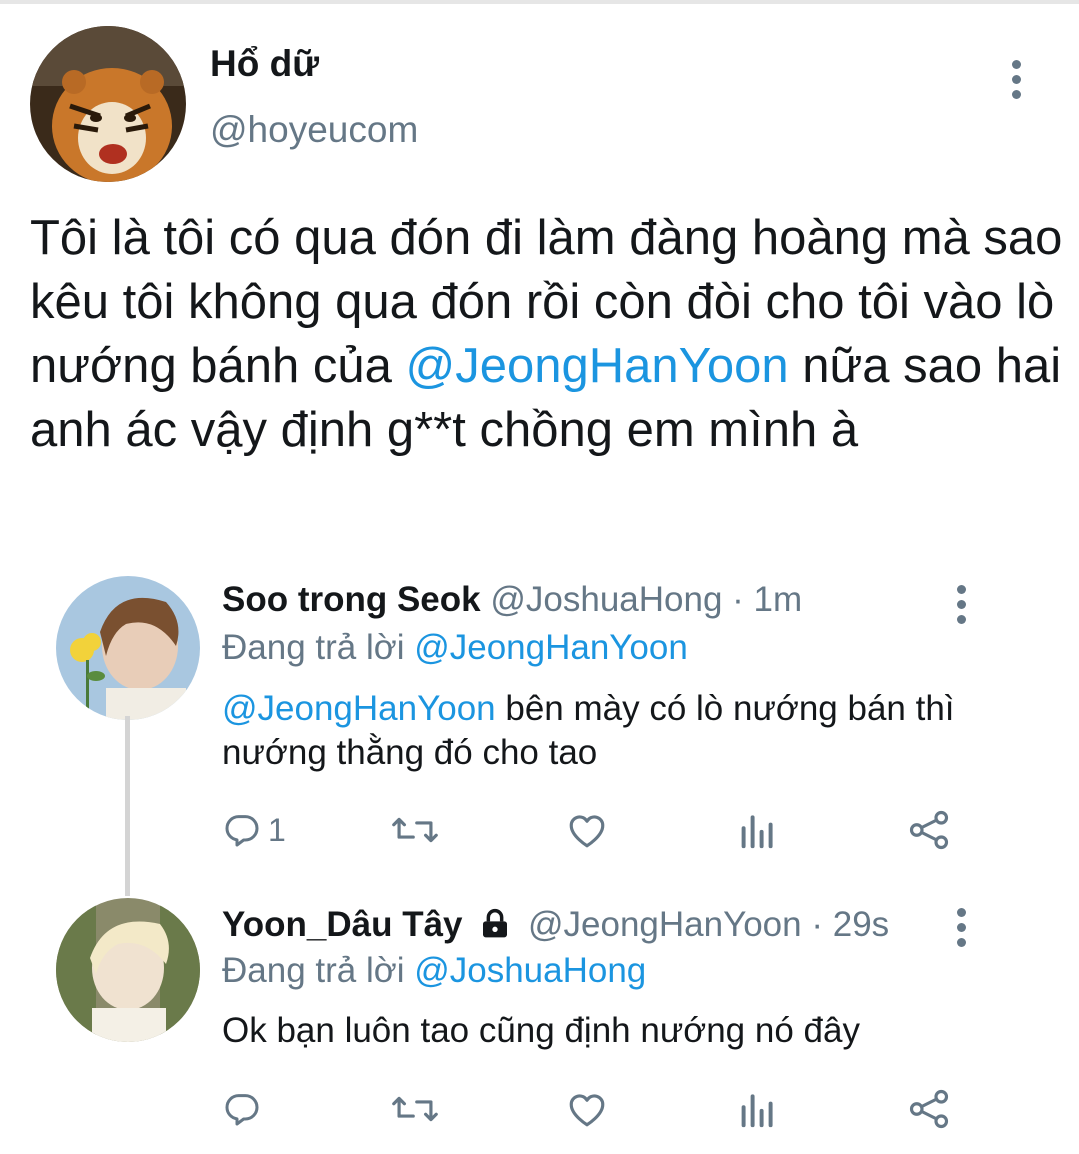  I want to click on reply-1-actions: 1, so click(592, 830).